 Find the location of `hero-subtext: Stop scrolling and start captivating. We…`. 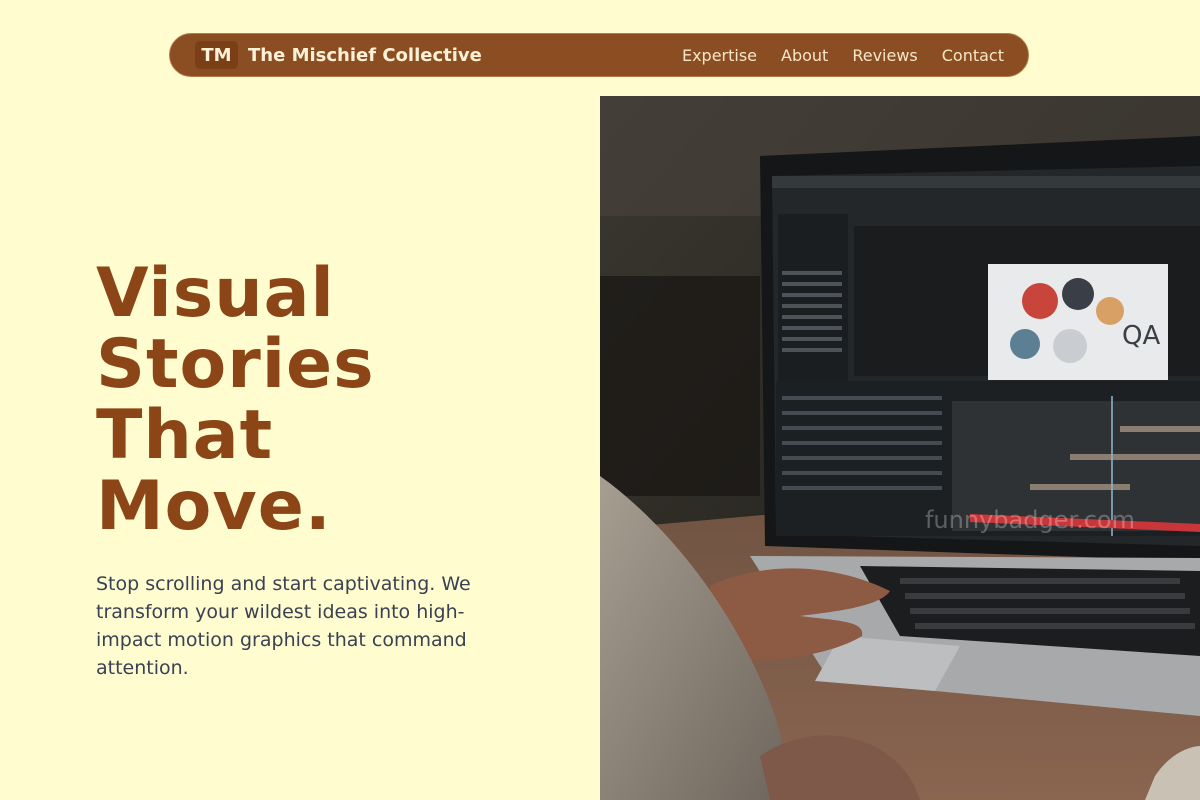

hero-subtext: Stop scrolling and start captivating. We… is located at coordinates (283, 626).